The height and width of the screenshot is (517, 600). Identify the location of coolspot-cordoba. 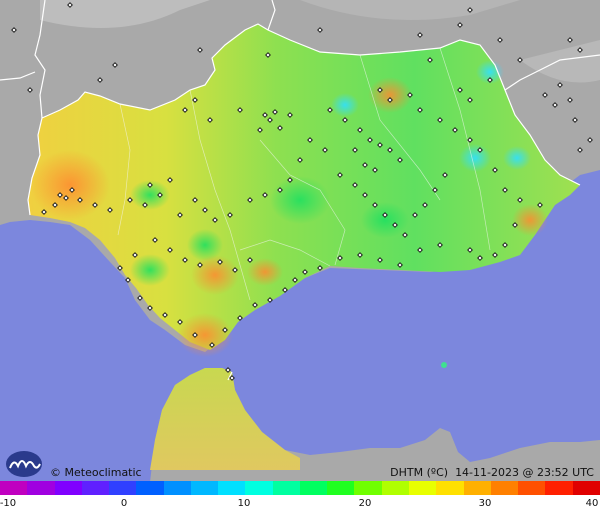
(345, 105).